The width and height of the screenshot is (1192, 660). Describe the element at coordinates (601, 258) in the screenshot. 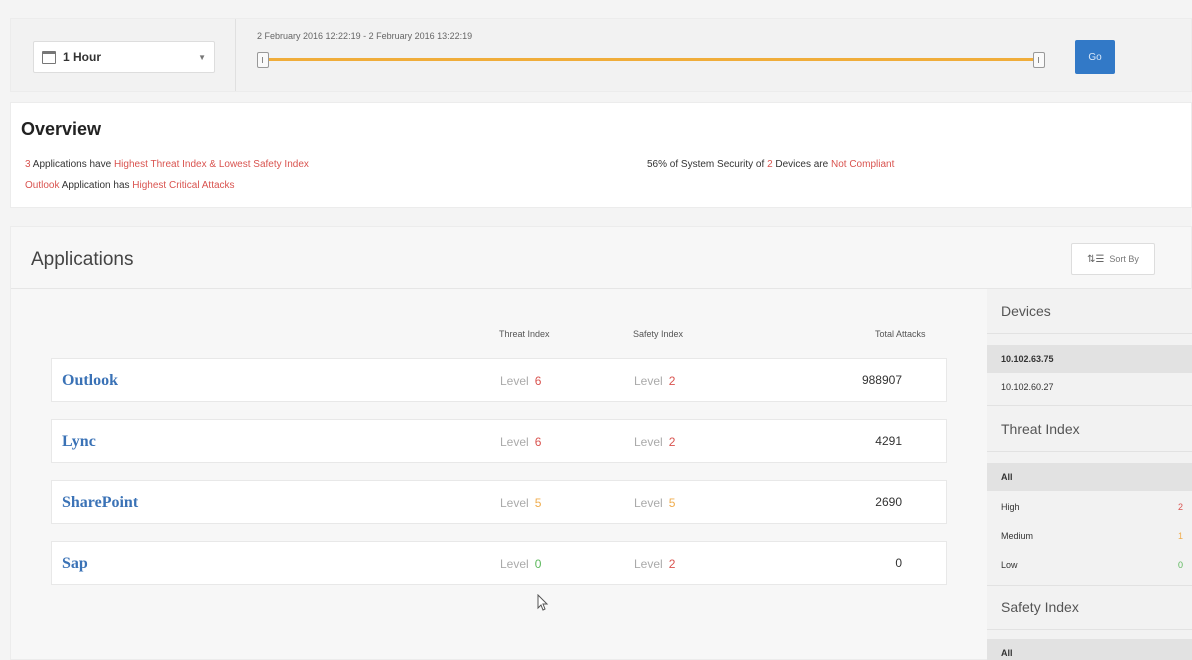

I see `applications-header: Applications ⇅☰ Sort By` at that location.